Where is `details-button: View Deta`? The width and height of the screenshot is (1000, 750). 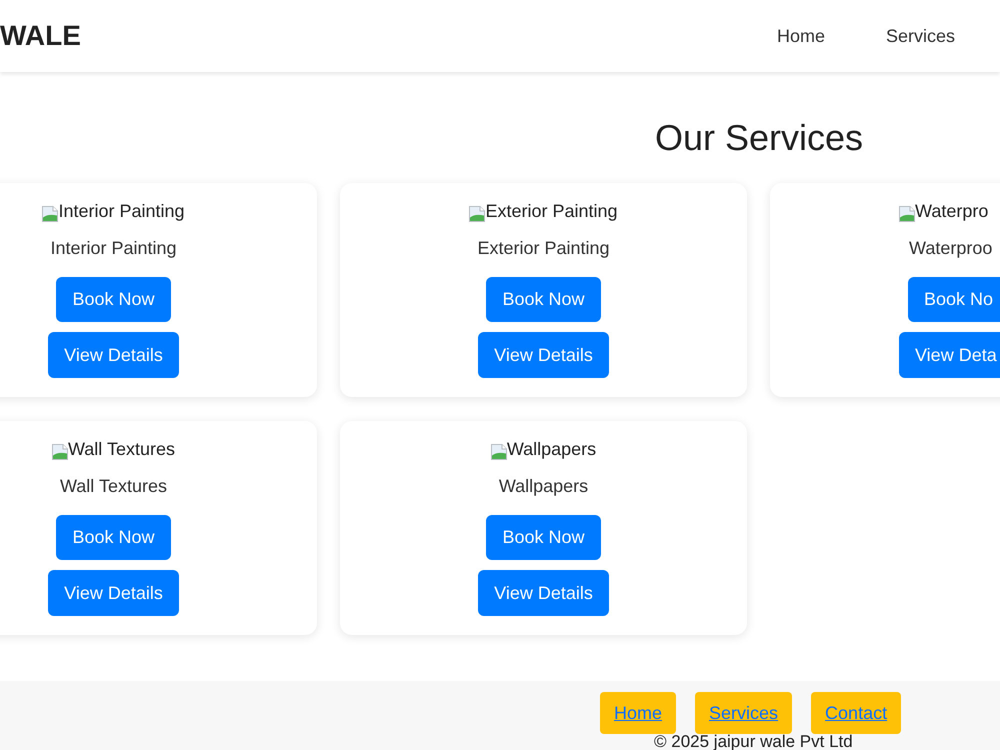 details-button: View Deta is located at coordinates (949, 355).